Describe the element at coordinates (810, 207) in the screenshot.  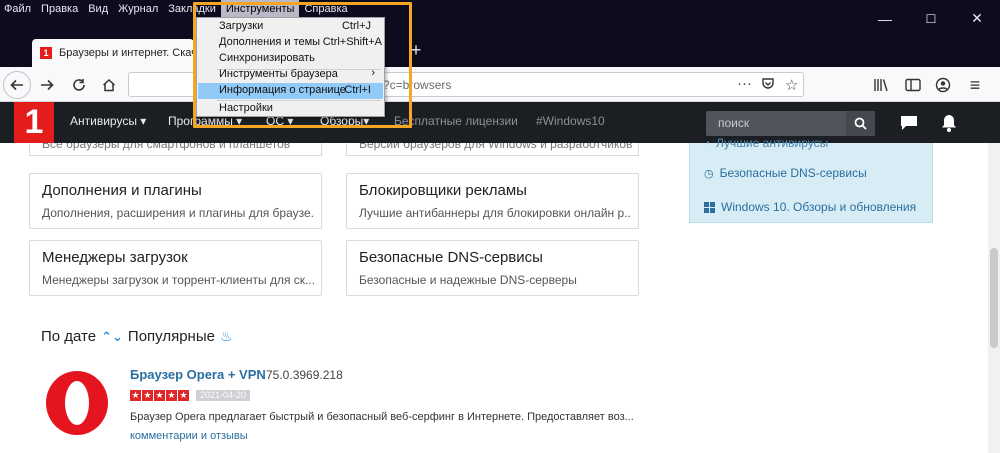
I see `sidebar-link-windows10: Windows 10. Обзоры и обновления` at that location.